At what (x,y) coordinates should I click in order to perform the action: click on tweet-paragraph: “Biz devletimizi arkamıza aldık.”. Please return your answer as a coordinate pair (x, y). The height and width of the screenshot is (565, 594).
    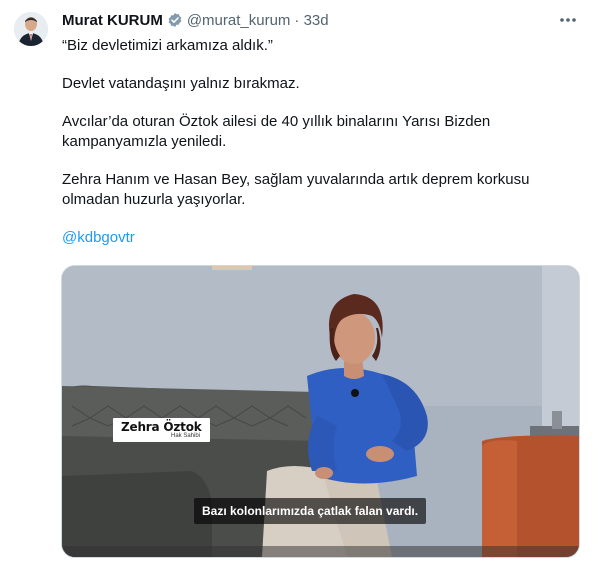
    Looking at the image, I should click on (167, 45).